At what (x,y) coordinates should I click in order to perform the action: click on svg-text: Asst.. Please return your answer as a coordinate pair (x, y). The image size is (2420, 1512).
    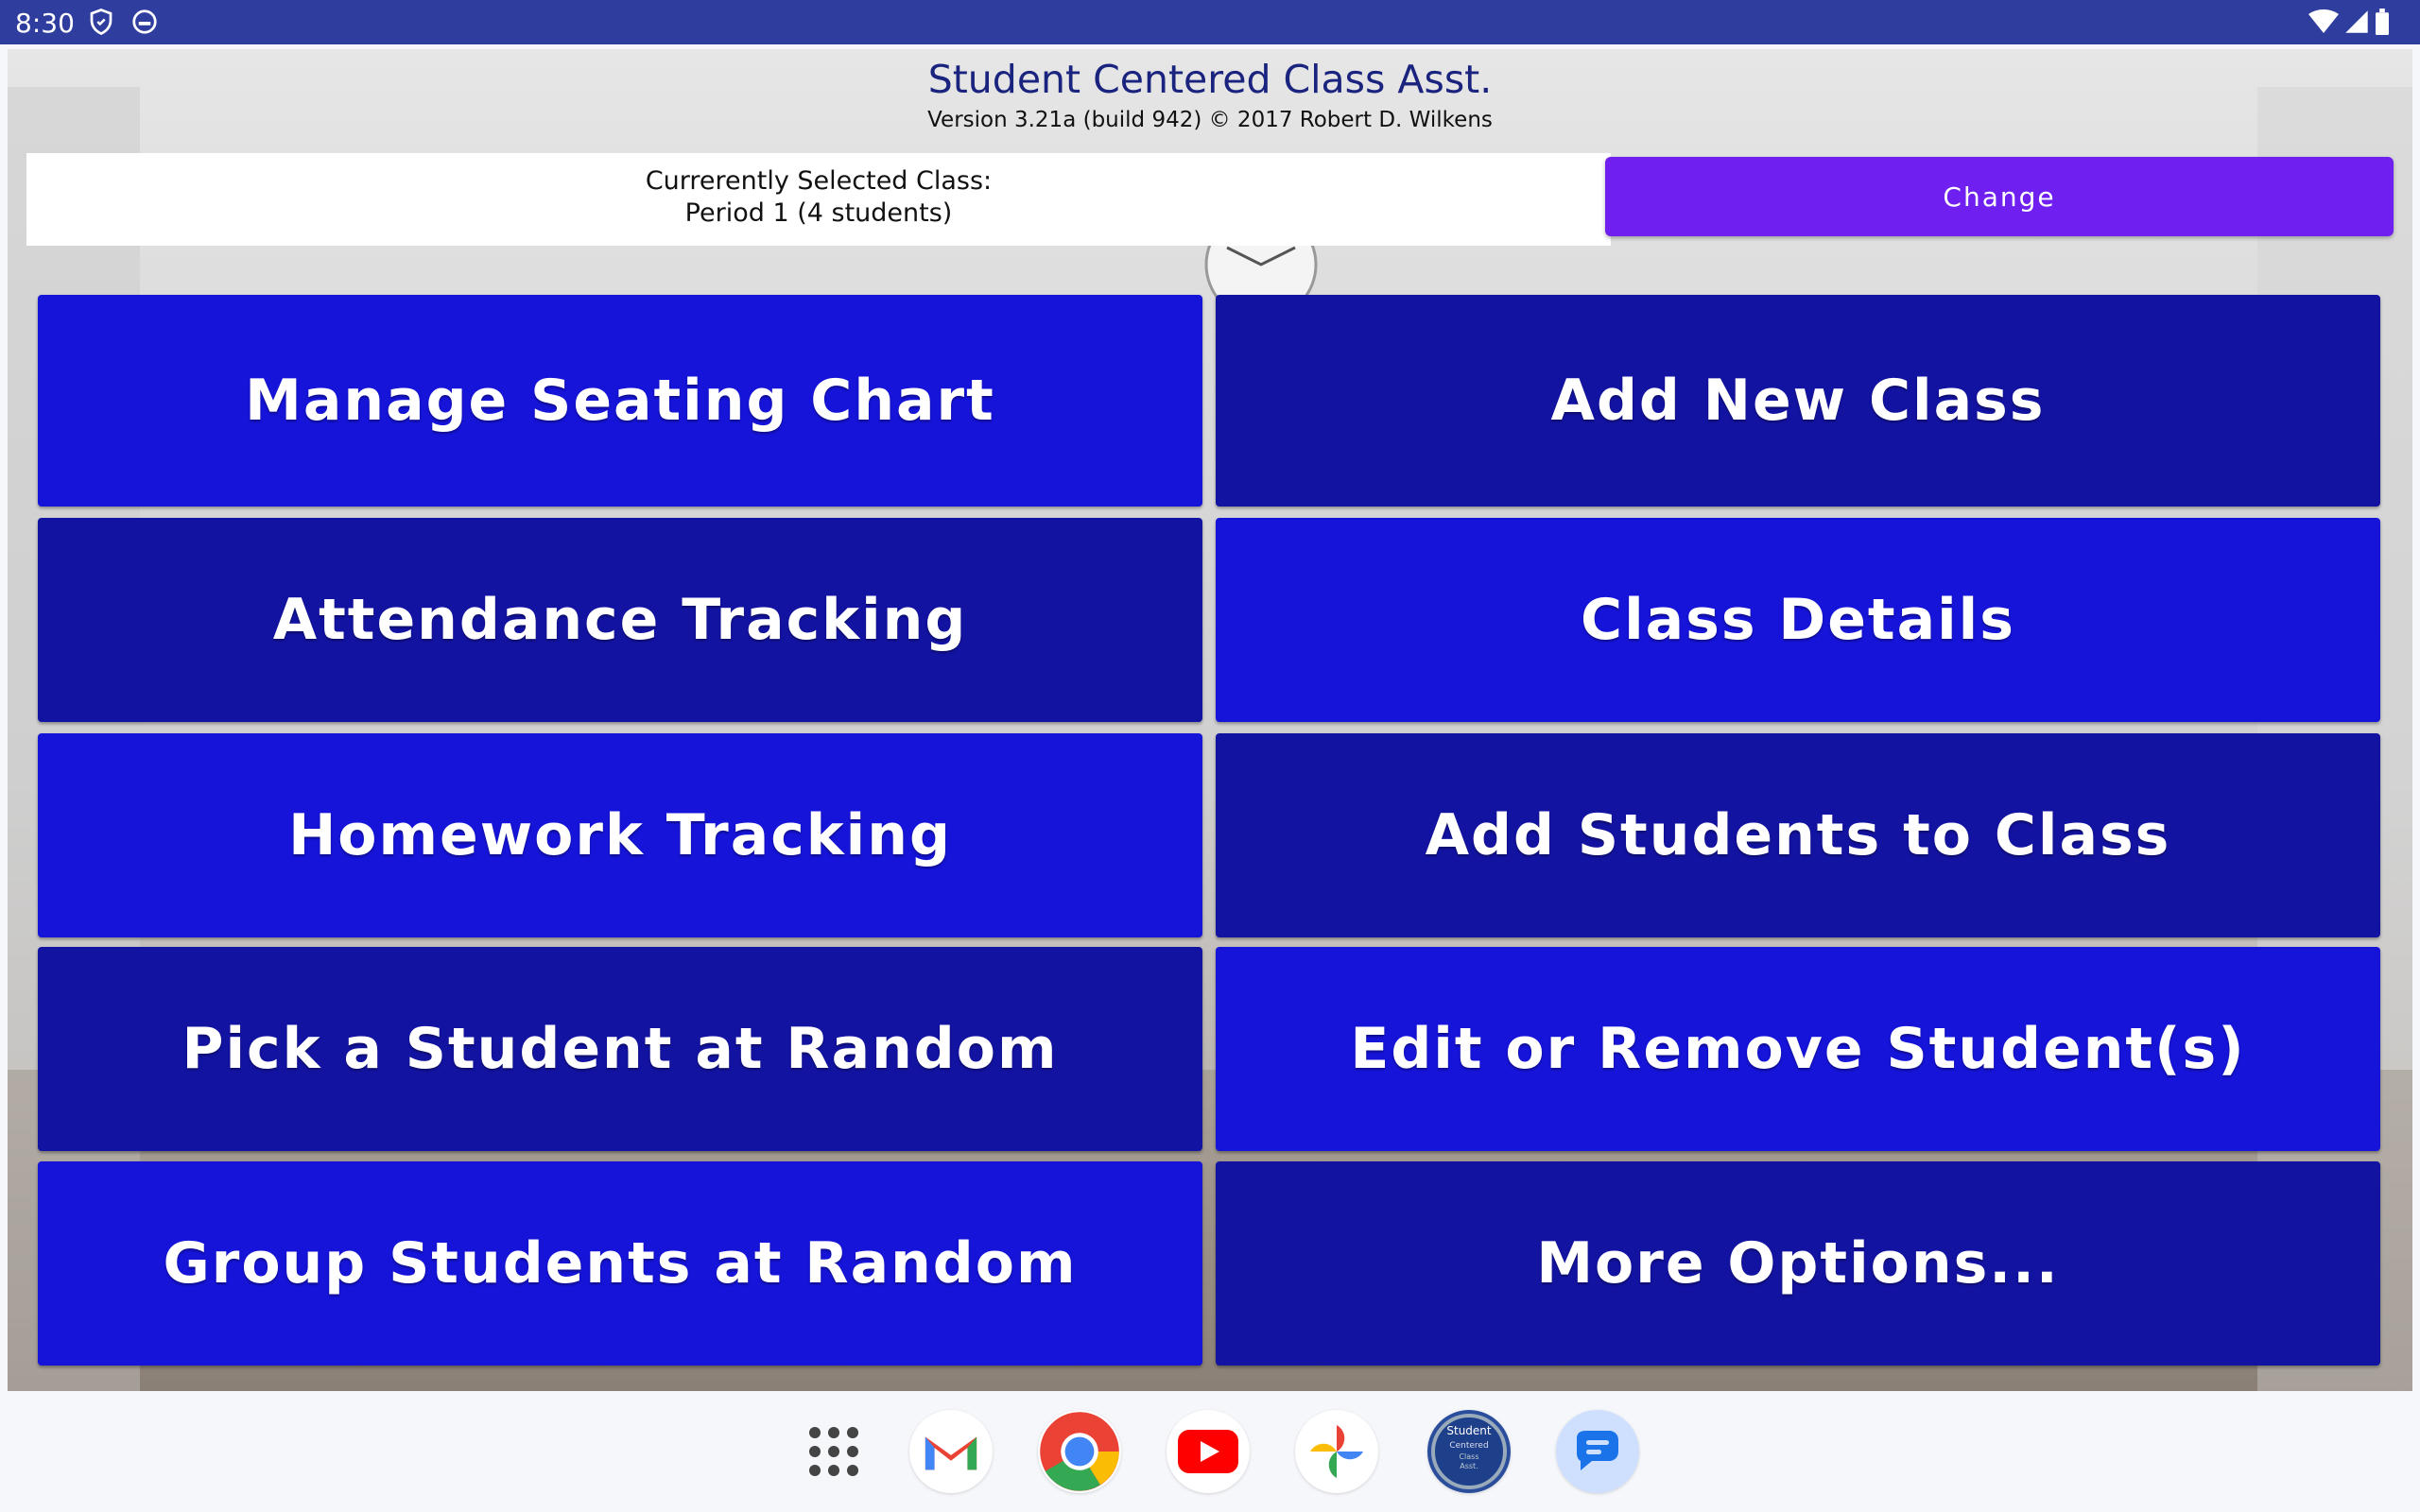
    Looking at the image, I should click on (1469, 1466).